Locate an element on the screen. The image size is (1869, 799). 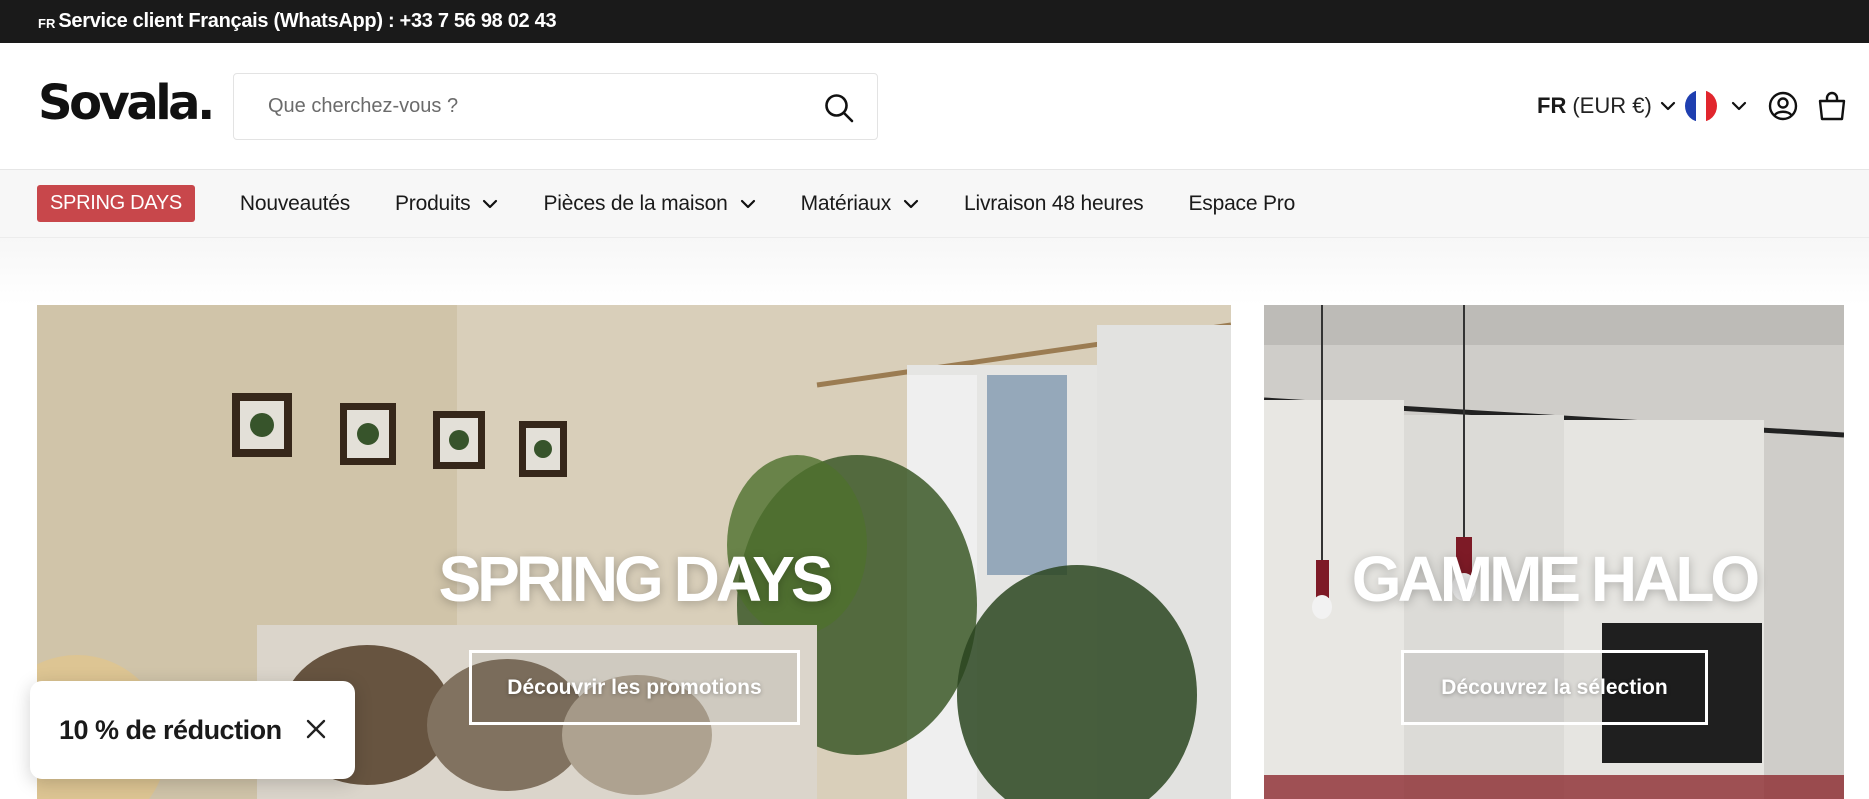
nav-item-espace-pro: Espace Pro is located at coordinates (1241, 204).